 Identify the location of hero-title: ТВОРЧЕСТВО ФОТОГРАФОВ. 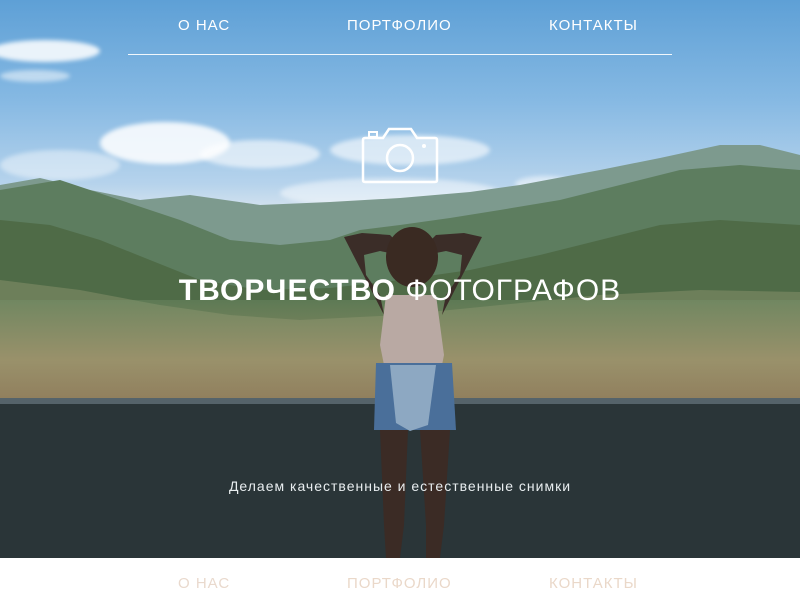
(400, 291).